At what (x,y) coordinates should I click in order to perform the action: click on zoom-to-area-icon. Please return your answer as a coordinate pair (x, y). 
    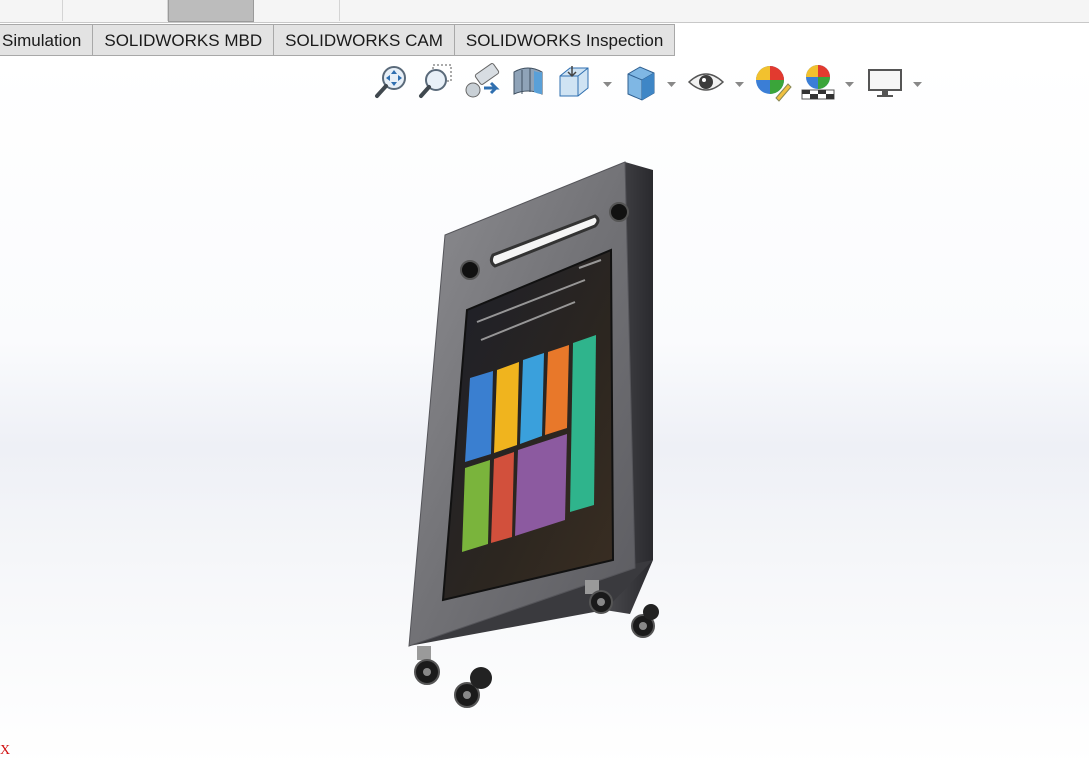
    Looking at the image, I should click on (436, 82).